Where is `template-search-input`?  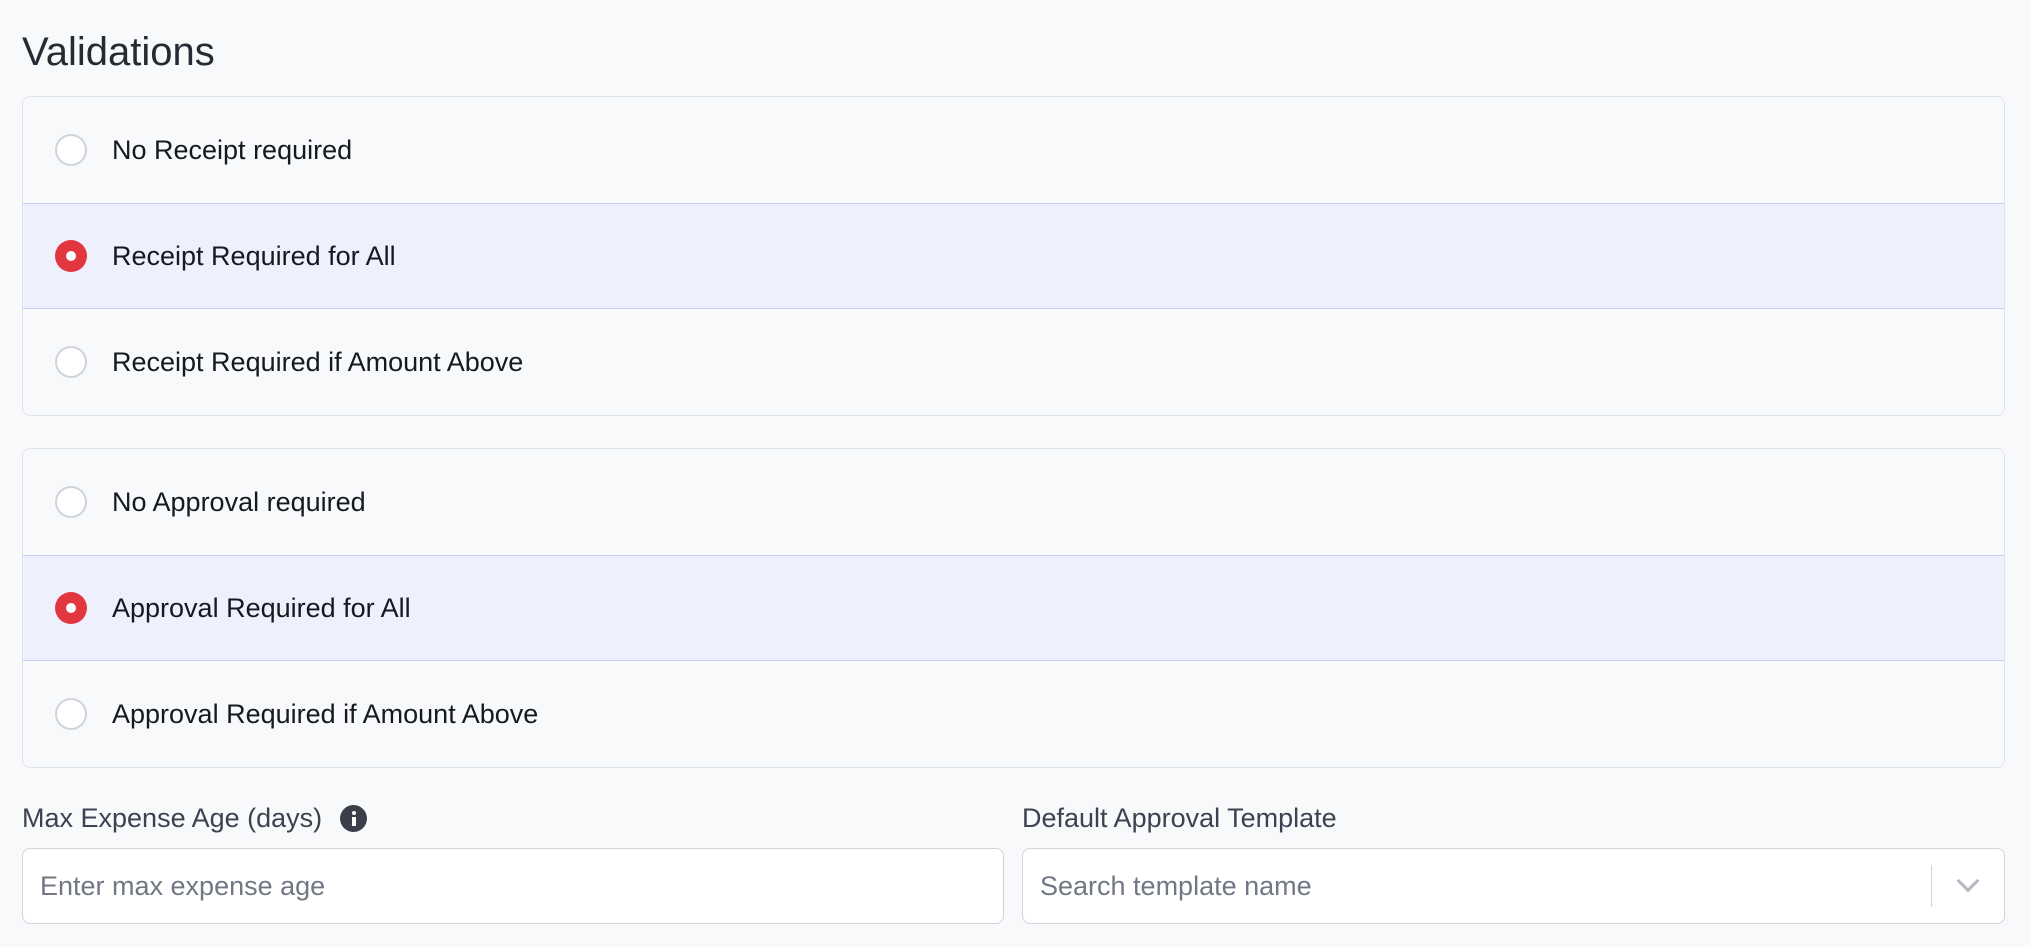 template-search-input is located at coordinates (1513, 886).